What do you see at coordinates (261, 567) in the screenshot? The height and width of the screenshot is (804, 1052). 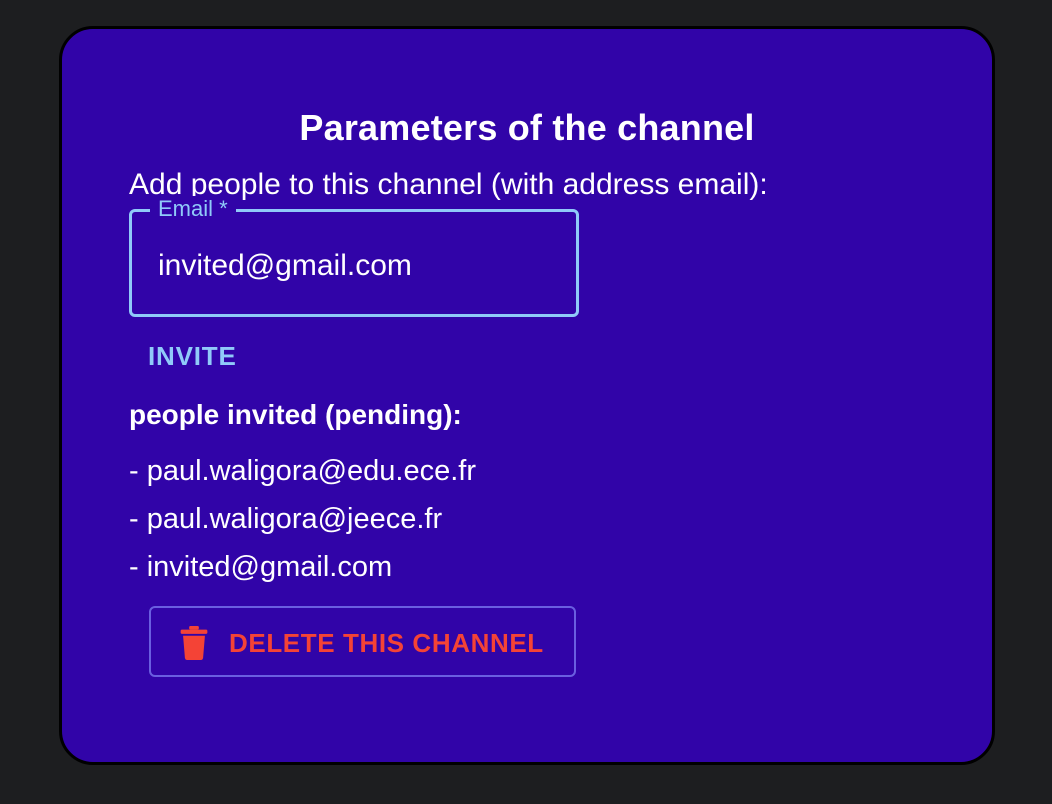 I see `list-item: - invited@gmail.com` at bounding box center [261, 567].